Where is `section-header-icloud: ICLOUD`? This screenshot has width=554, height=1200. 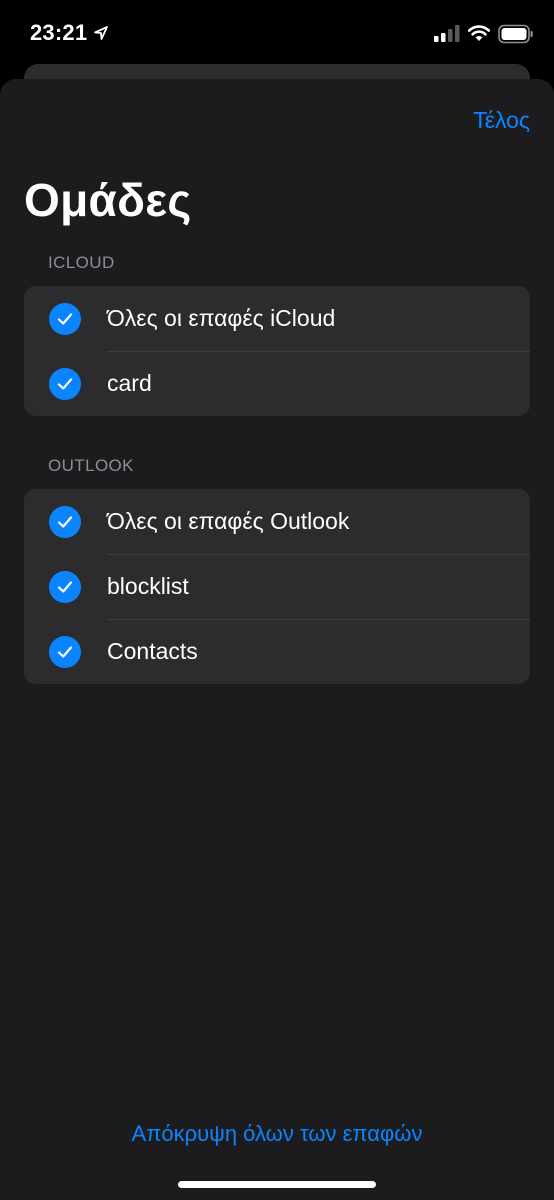
section-header-icloud: ICLOUD is located at coordinates (81, 262).